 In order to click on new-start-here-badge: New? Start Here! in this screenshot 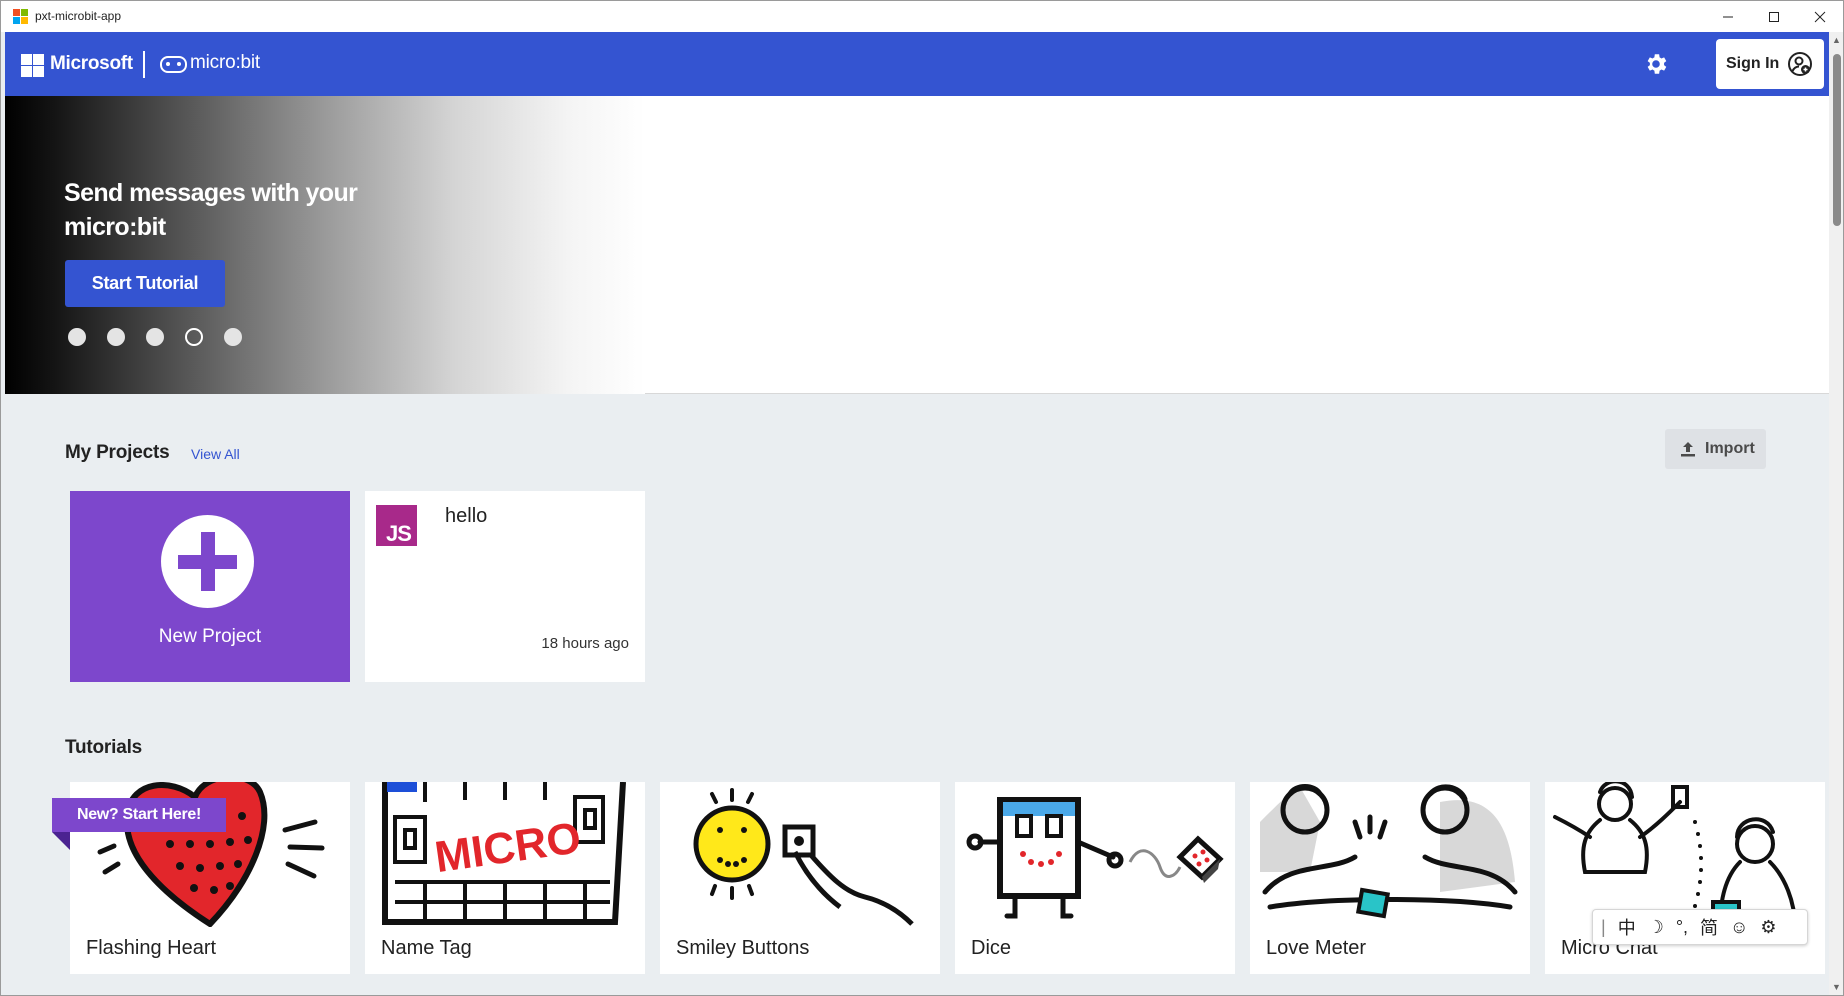, I will do `click(139, 815)`.